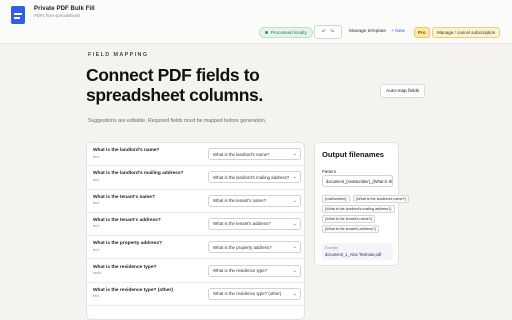  What do you see at coordinates (353, 254) in the screenshot?
I see `preview-filename: document_1_Alex Testman.pdf` at bounding box center [353, 254].